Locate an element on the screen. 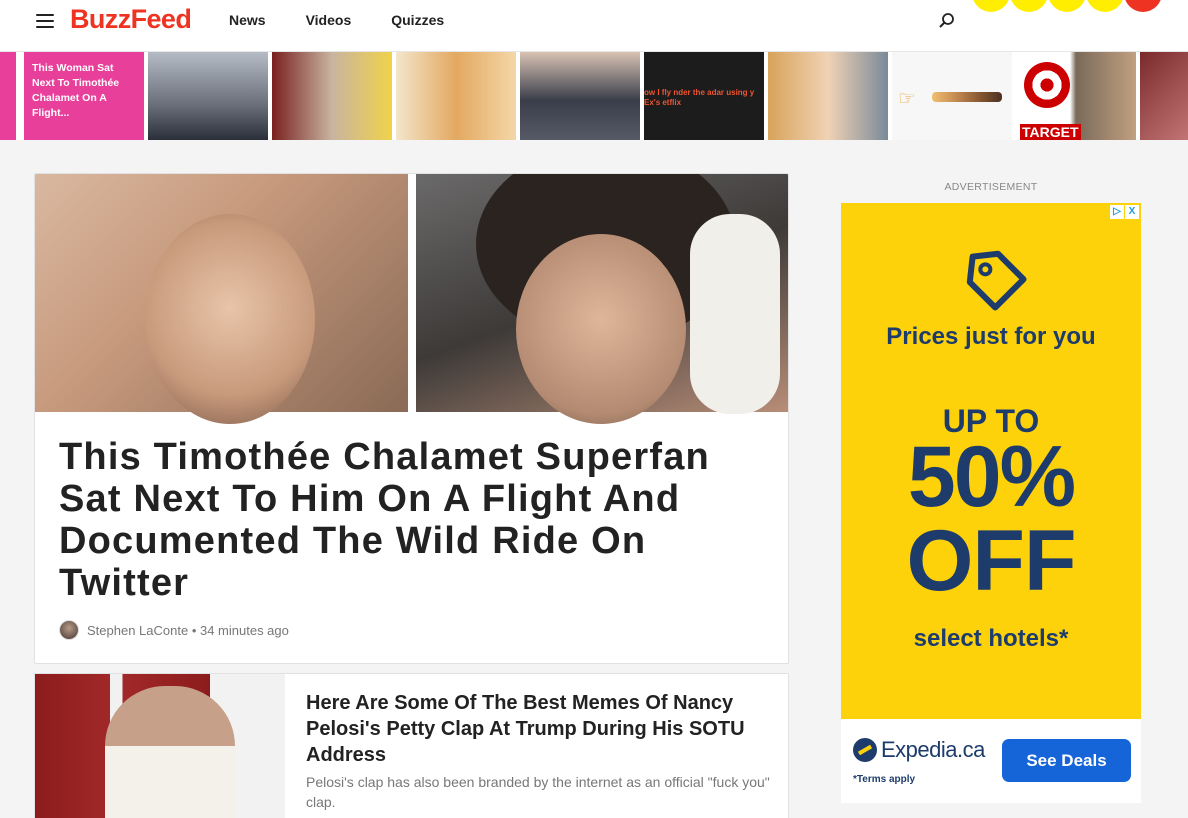 This screenshot has height=818, width=1188. see-deals-button: See Deals is located at coordinates (1066, 760).